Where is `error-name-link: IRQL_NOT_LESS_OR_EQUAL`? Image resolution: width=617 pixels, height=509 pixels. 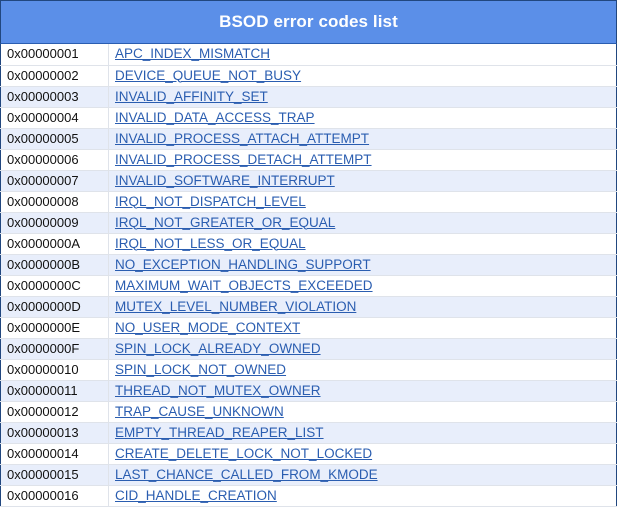
error-name-link: IRQL_NOT_LESS_OR_EQUAL is located at coordinates (210, 243).